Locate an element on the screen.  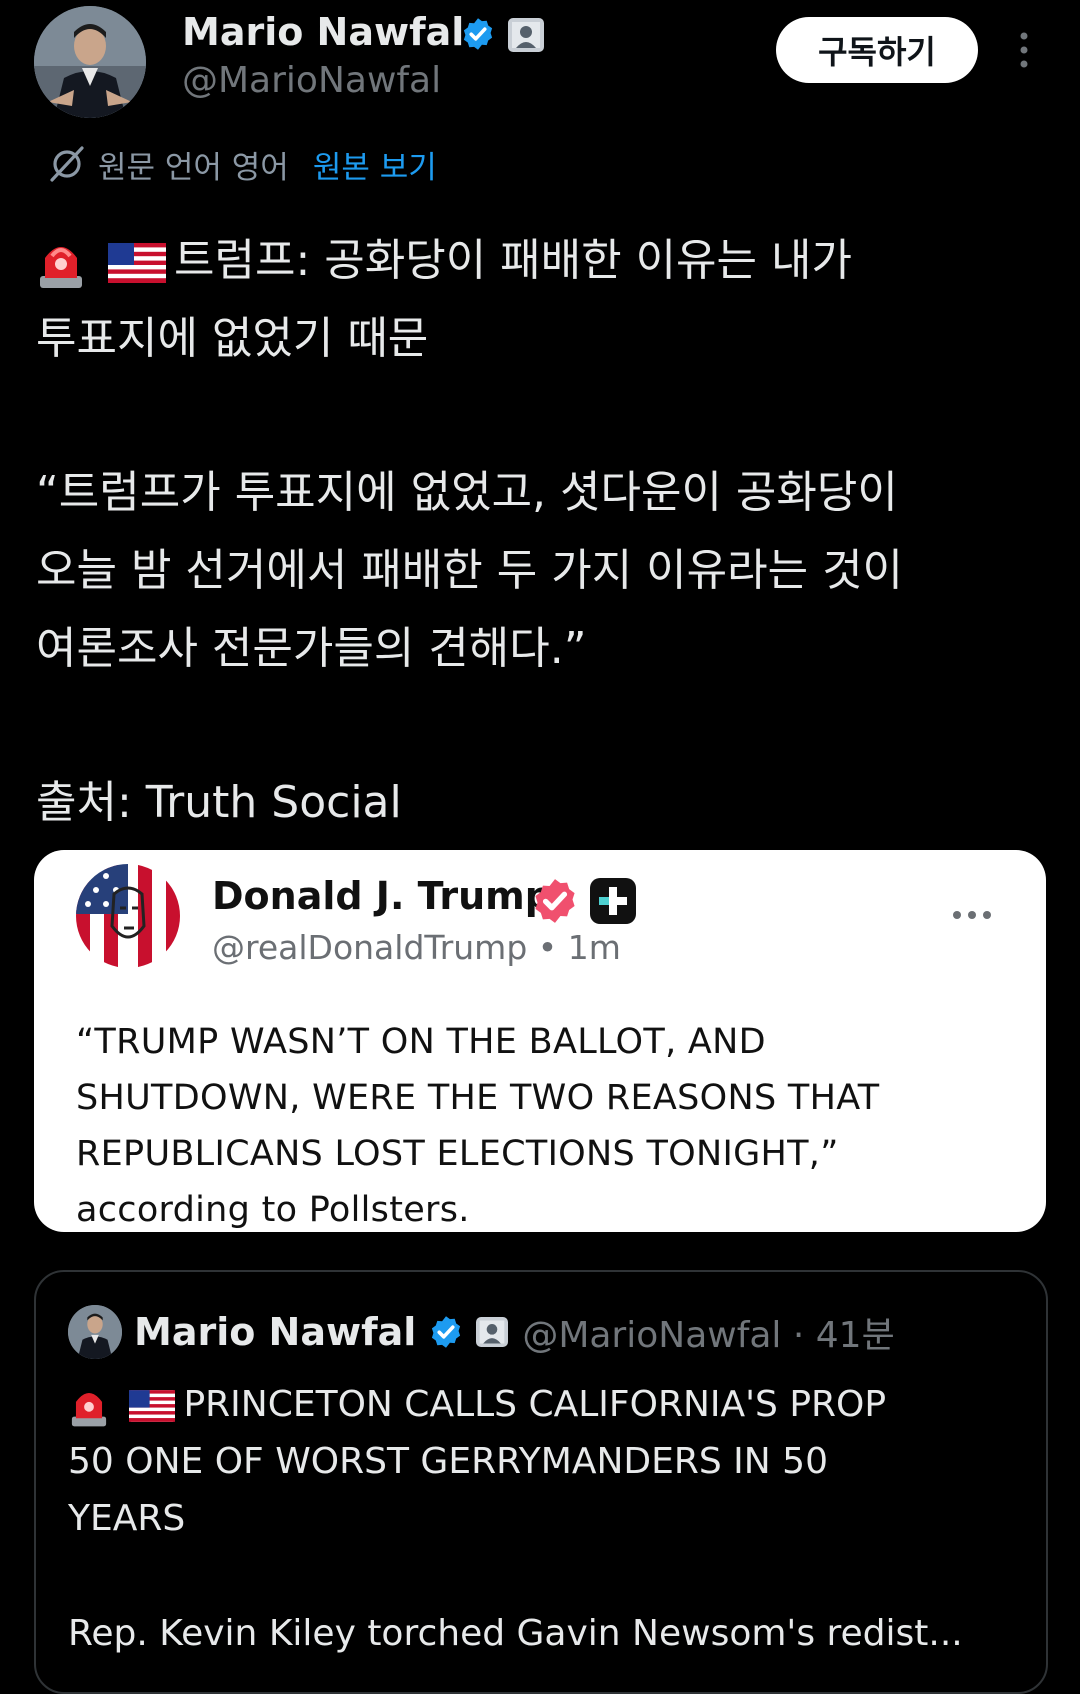
quoted-post-header: Mario Nawfal @MarioNawfal · 41분 is located at coordinates (481, 1332).